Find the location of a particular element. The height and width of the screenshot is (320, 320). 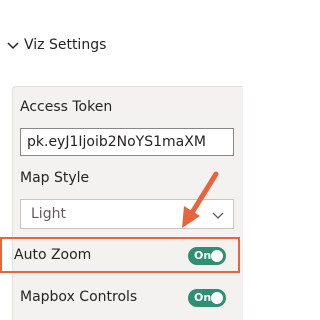

map-style-select: Light is located at coordinates (127, 214).